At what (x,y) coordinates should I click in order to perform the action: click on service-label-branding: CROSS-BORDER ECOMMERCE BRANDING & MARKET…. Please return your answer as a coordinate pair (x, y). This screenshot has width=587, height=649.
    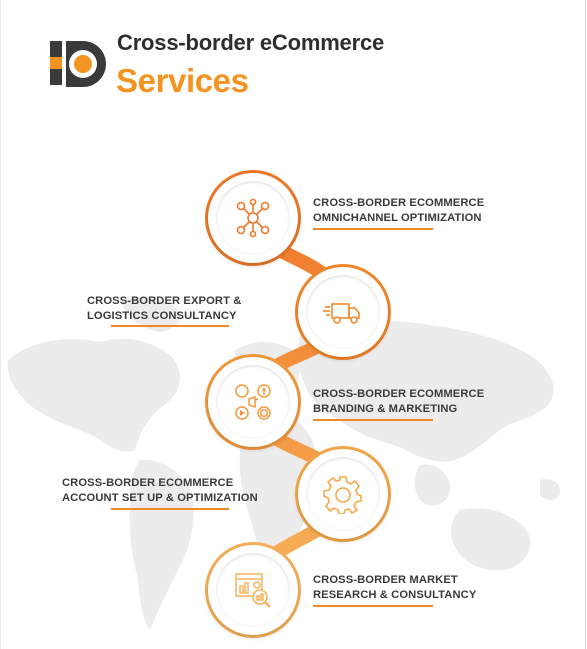
    Looking at the image, I should click on (398, 401).